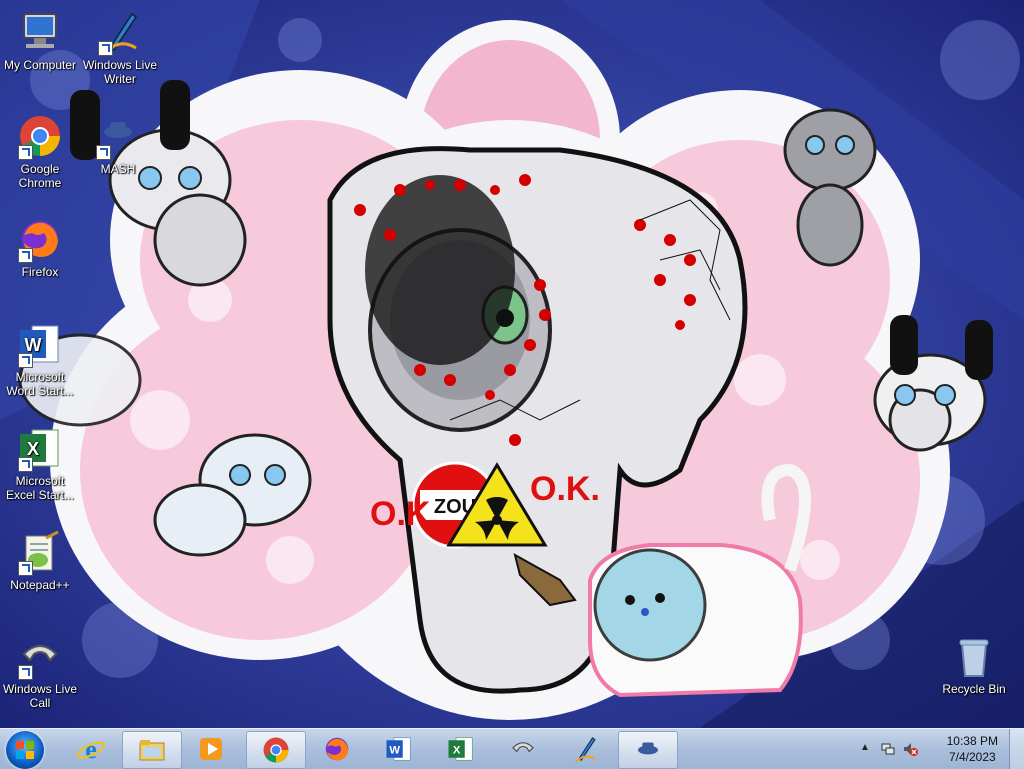 The width and height of the screenshot is (1024, 769). Describe the element at coordinates (40, 32) in the screenshot. I see `computer-icon` at that location.